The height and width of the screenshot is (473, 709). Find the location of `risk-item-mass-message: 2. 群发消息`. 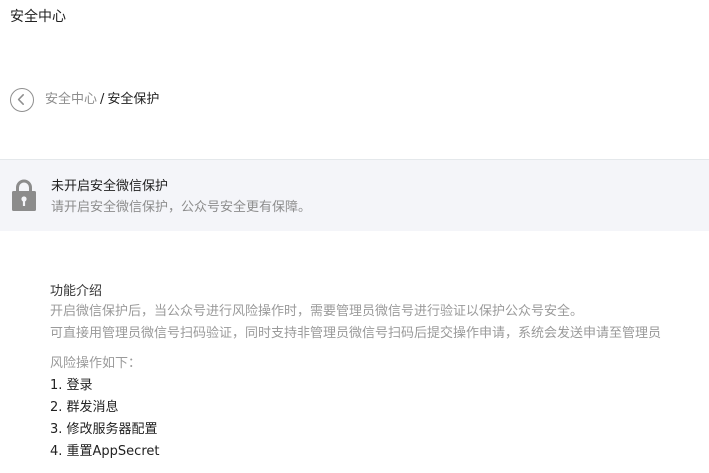

risk-item-mass-message: 2. 群发消息 is located at coordinates (84, 407).